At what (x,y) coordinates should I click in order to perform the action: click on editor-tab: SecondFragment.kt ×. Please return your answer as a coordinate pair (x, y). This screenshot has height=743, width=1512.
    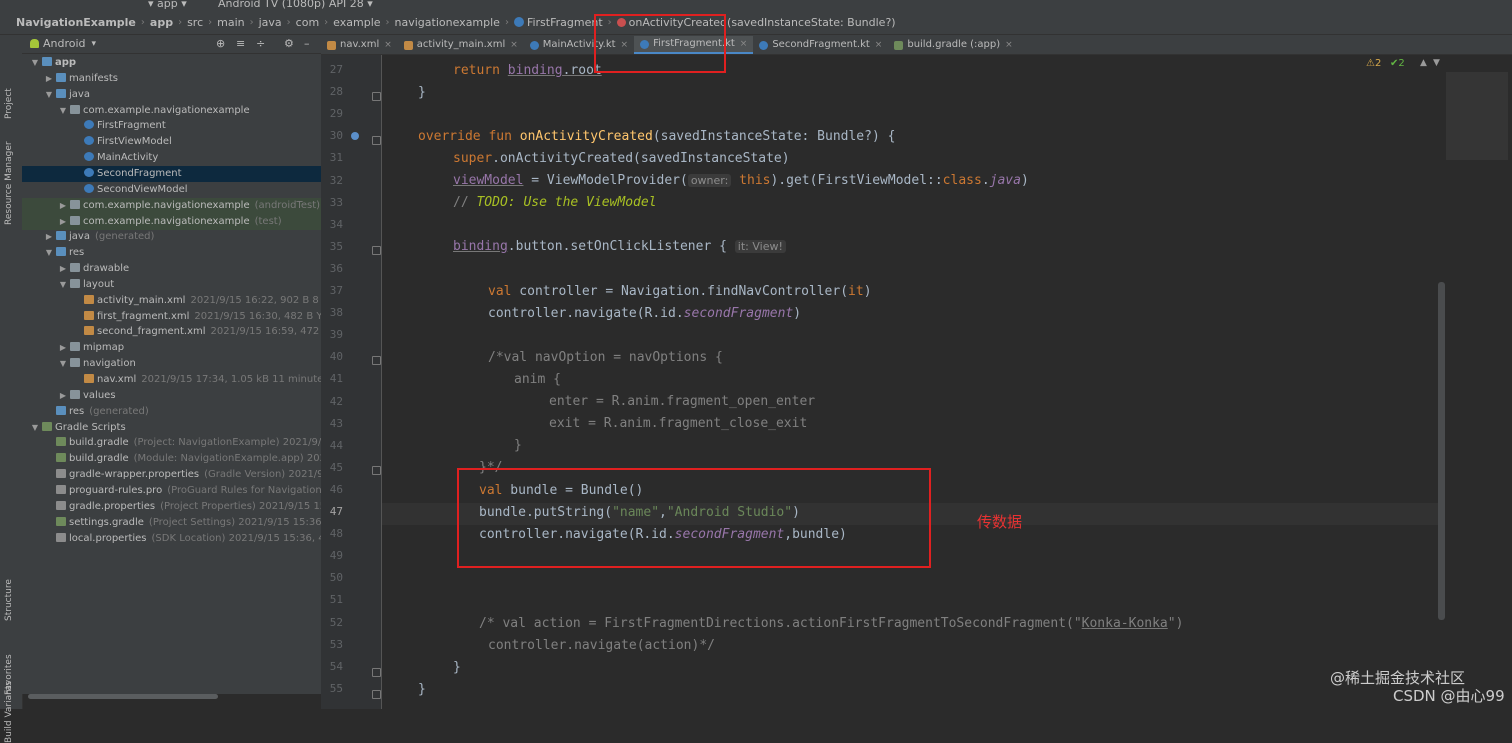
    Looking at the image, I should click on (820, 45).